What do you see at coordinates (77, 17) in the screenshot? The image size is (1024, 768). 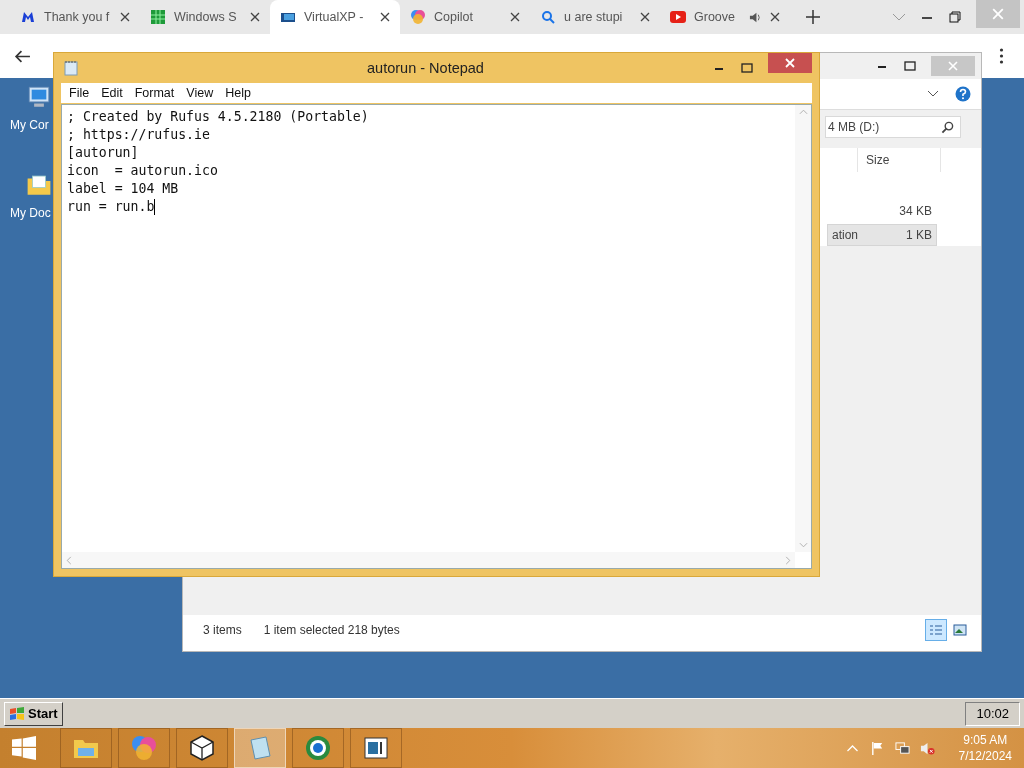 I see `tab-title: Thank you f` at bounding box center [77, 17].